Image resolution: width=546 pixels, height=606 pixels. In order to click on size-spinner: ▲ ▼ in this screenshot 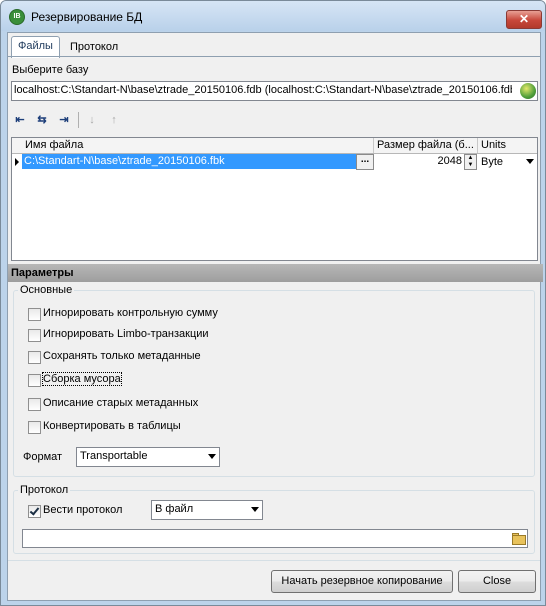, I will do `click(470, 162)`.